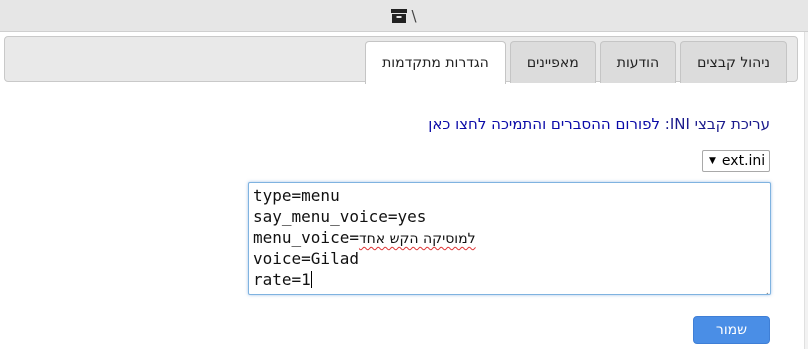 This screenshot has width=808, height=349. I want to click on selected-file: ext.ini, so click(743, 161).